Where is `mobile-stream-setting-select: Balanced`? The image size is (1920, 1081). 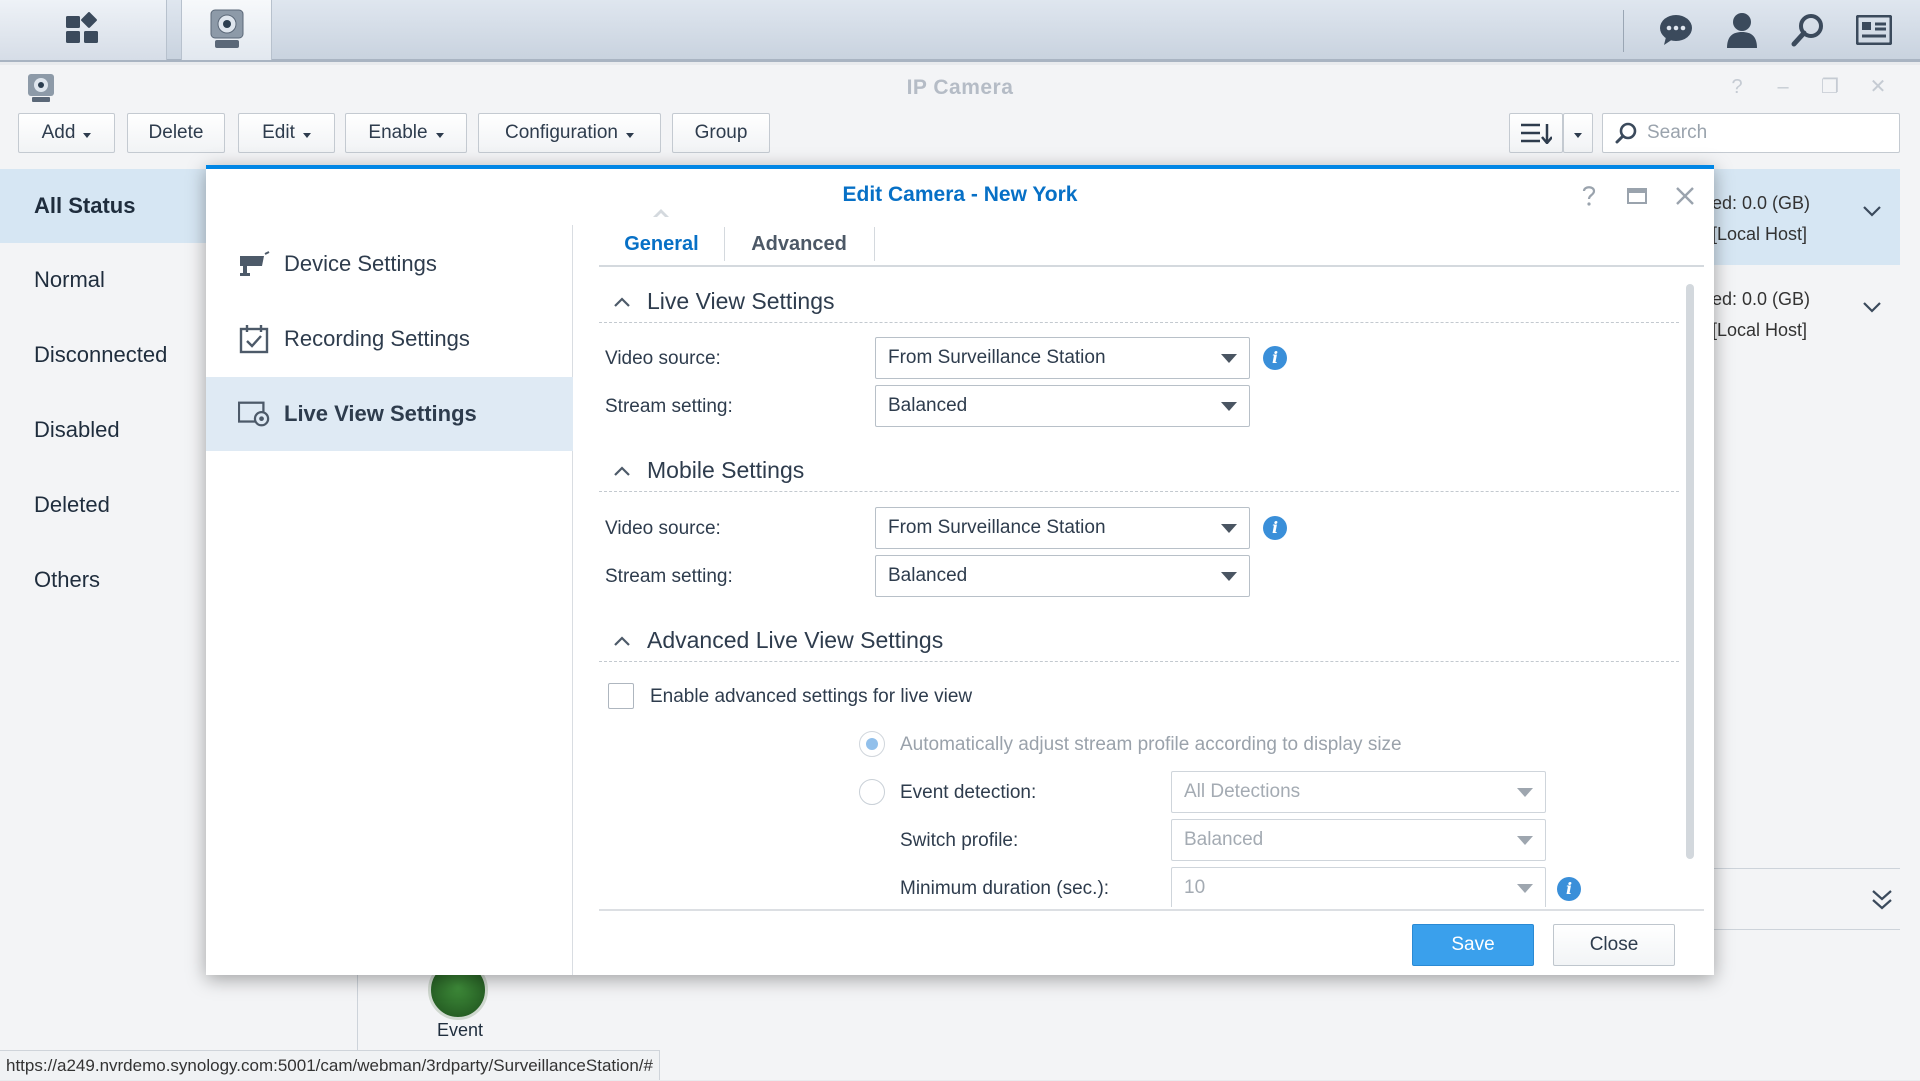 mobile-stream-setting-select: Balanced is located at coordinates (1062, 576).